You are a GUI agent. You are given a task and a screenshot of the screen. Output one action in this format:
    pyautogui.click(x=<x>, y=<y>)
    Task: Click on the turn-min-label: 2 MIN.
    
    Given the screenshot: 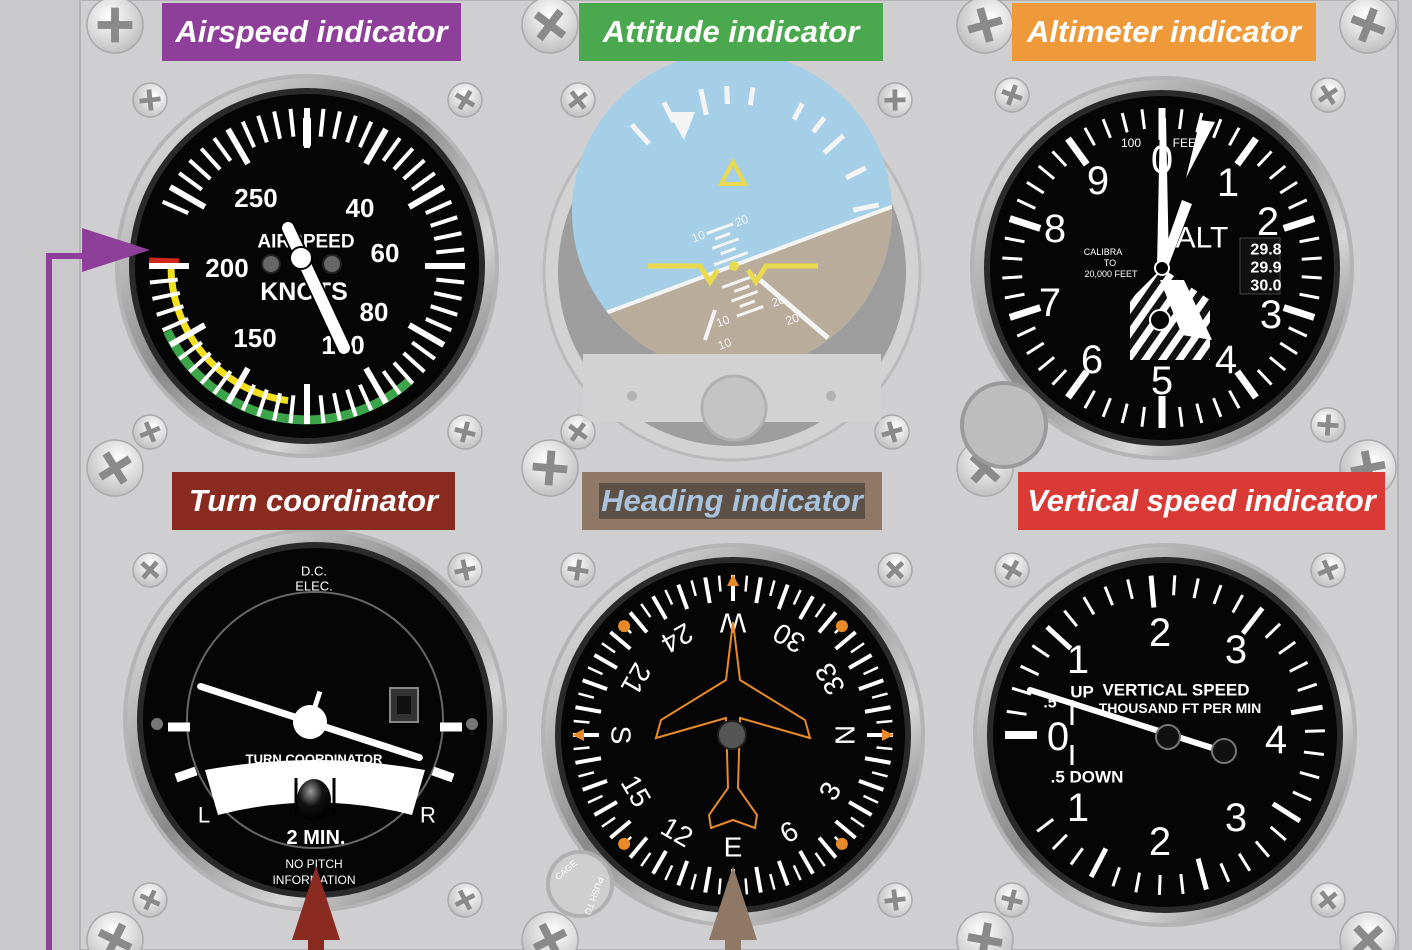 What is the action you would take?
    pyautogui.click(x=316, y=838)
    